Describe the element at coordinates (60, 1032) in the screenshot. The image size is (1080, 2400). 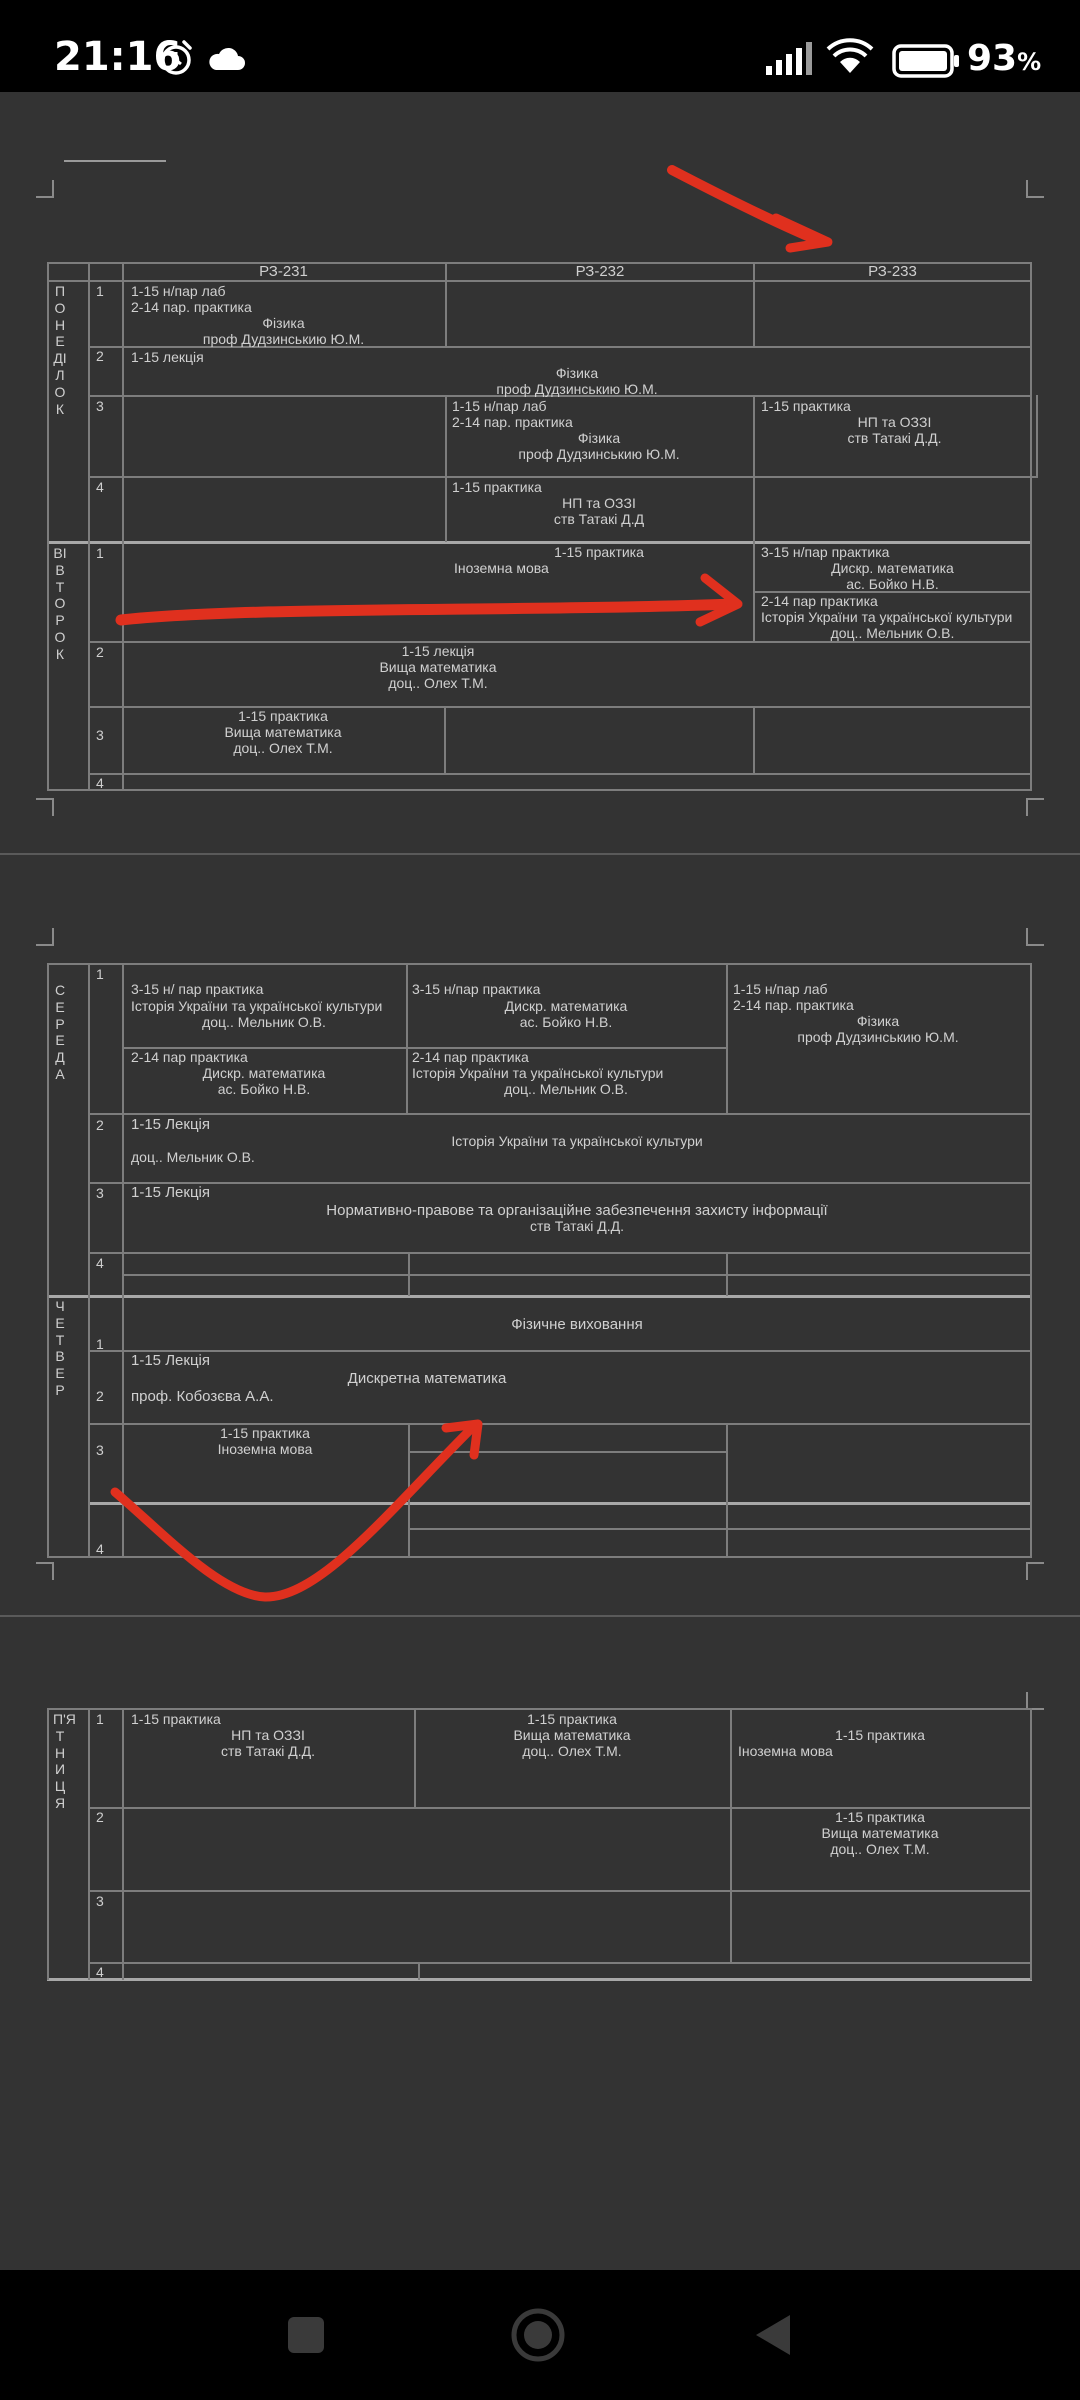
I see `day-wednesday: СЕРЕДА` at that location.